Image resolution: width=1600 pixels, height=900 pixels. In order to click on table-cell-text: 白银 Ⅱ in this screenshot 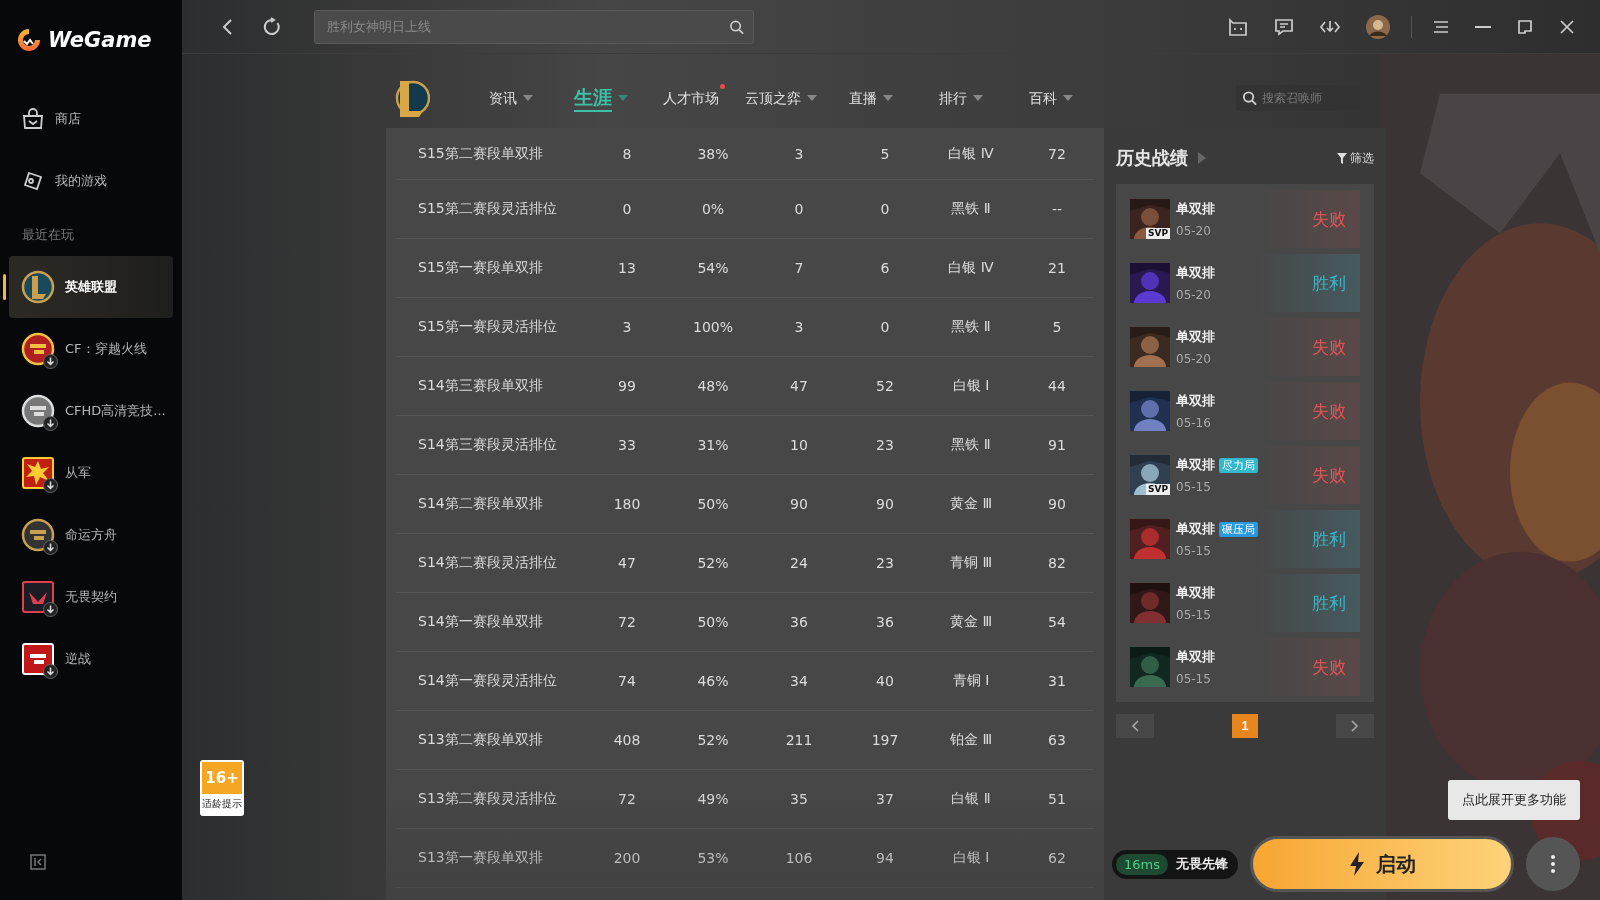, I will do `click(971, 799)`.